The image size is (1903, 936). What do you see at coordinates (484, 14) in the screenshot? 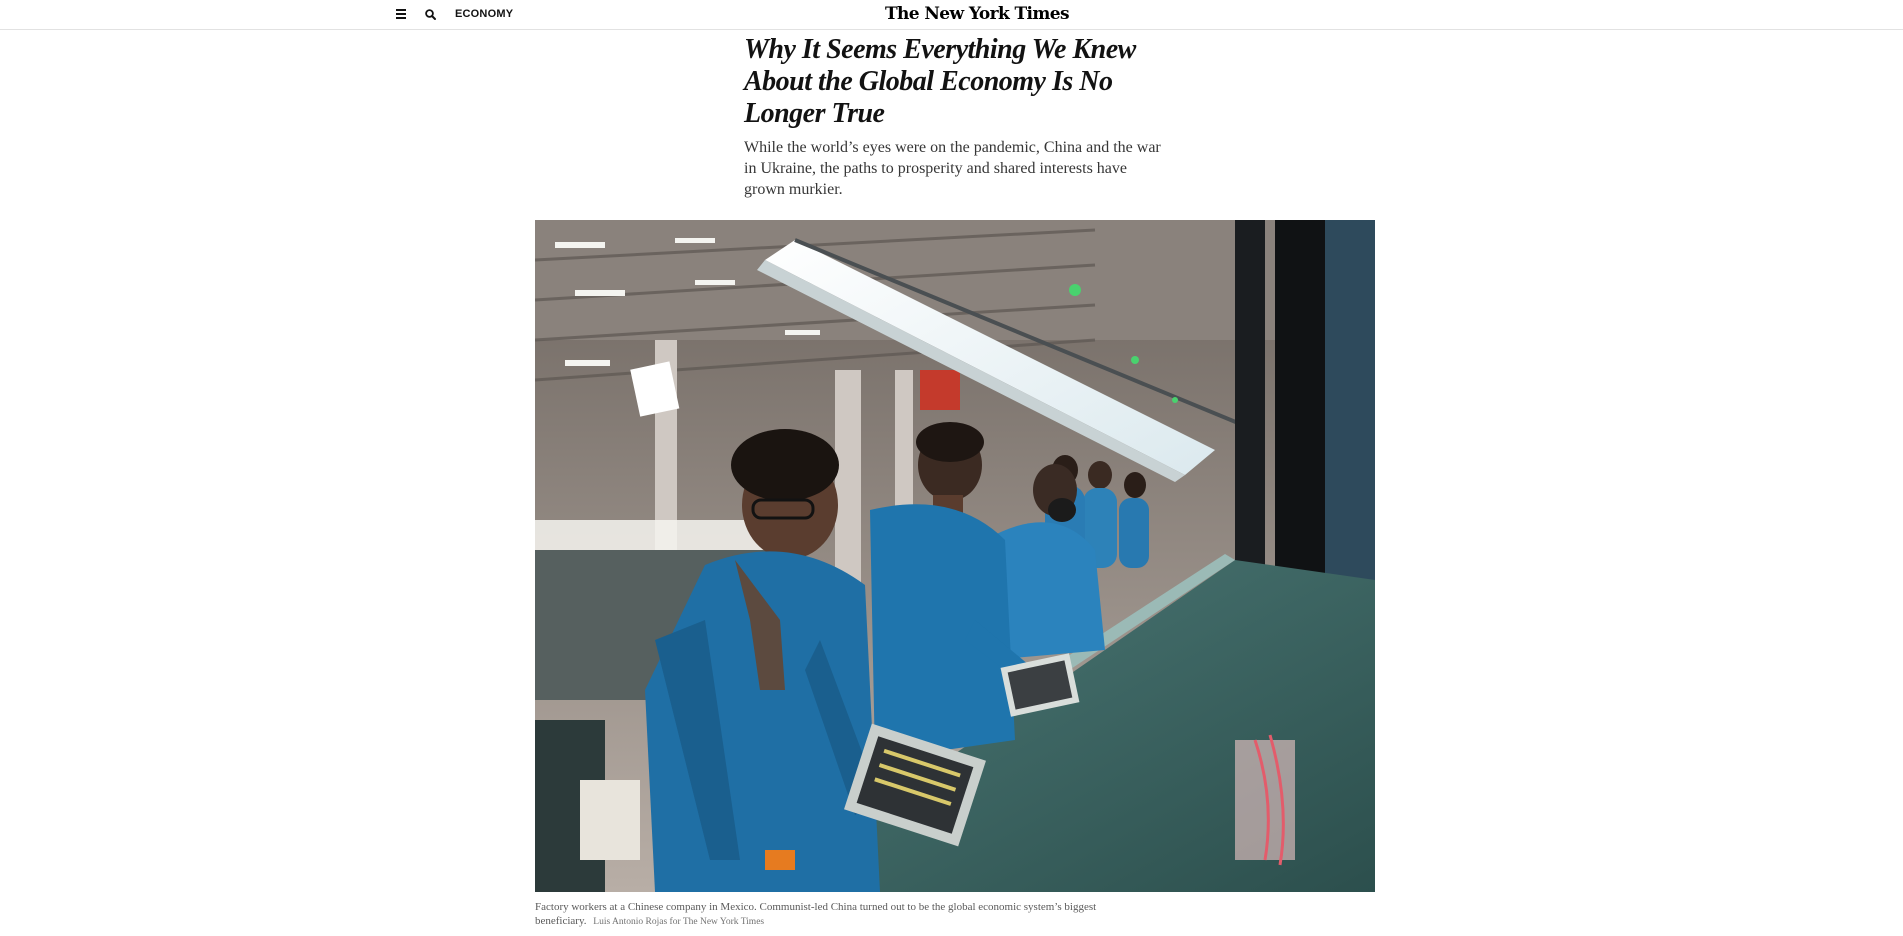
I see `section-link-economy: ECONOMY` at bounding box center [484, 14].